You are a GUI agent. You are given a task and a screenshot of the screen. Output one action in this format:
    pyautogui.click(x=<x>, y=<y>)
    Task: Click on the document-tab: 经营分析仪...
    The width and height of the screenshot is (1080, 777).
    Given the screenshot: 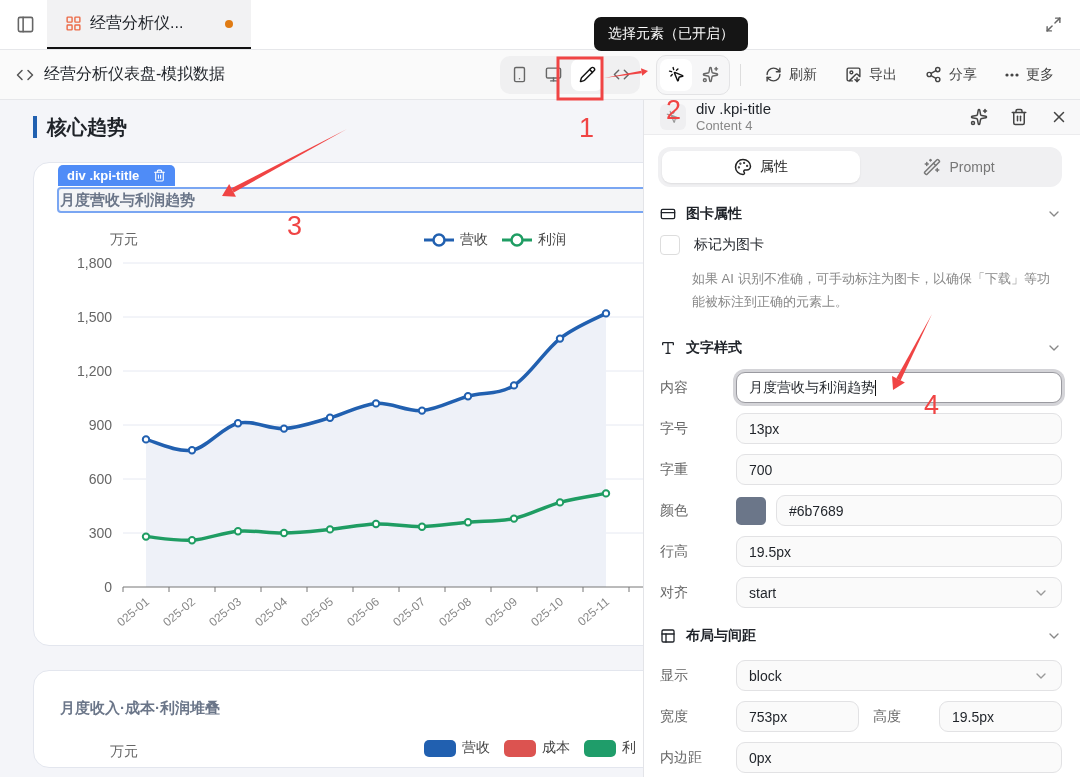 What is the action you would take?
    pyautogui.click(x=149, y=24)
    